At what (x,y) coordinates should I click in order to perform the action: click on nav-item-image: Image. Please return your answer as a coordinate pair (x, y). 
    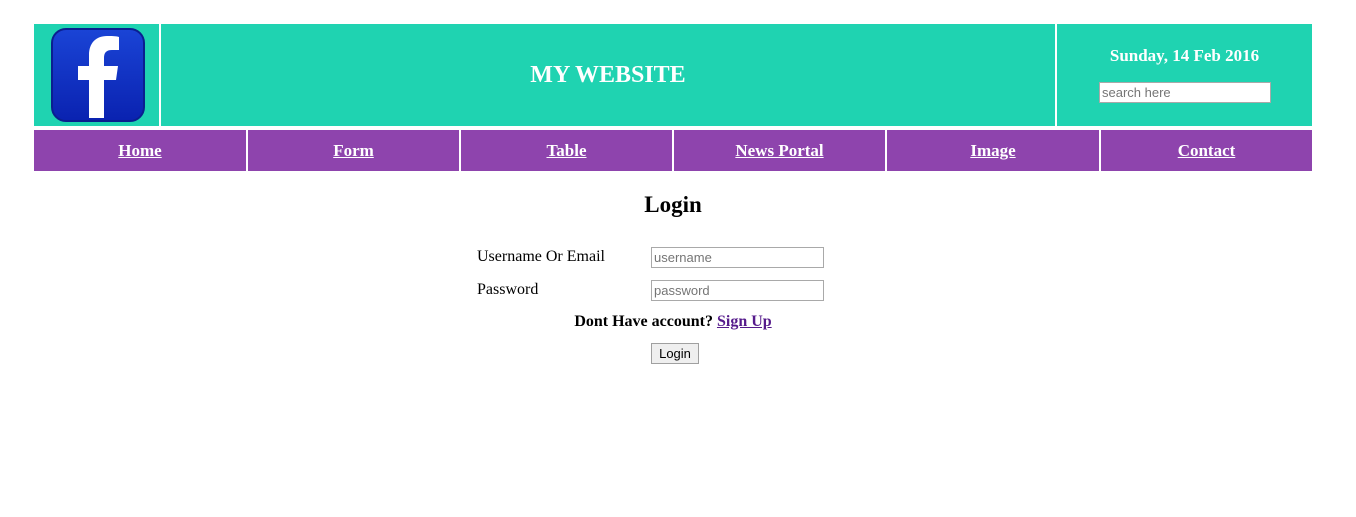
    Looking at the image, I should click on (992, 150).